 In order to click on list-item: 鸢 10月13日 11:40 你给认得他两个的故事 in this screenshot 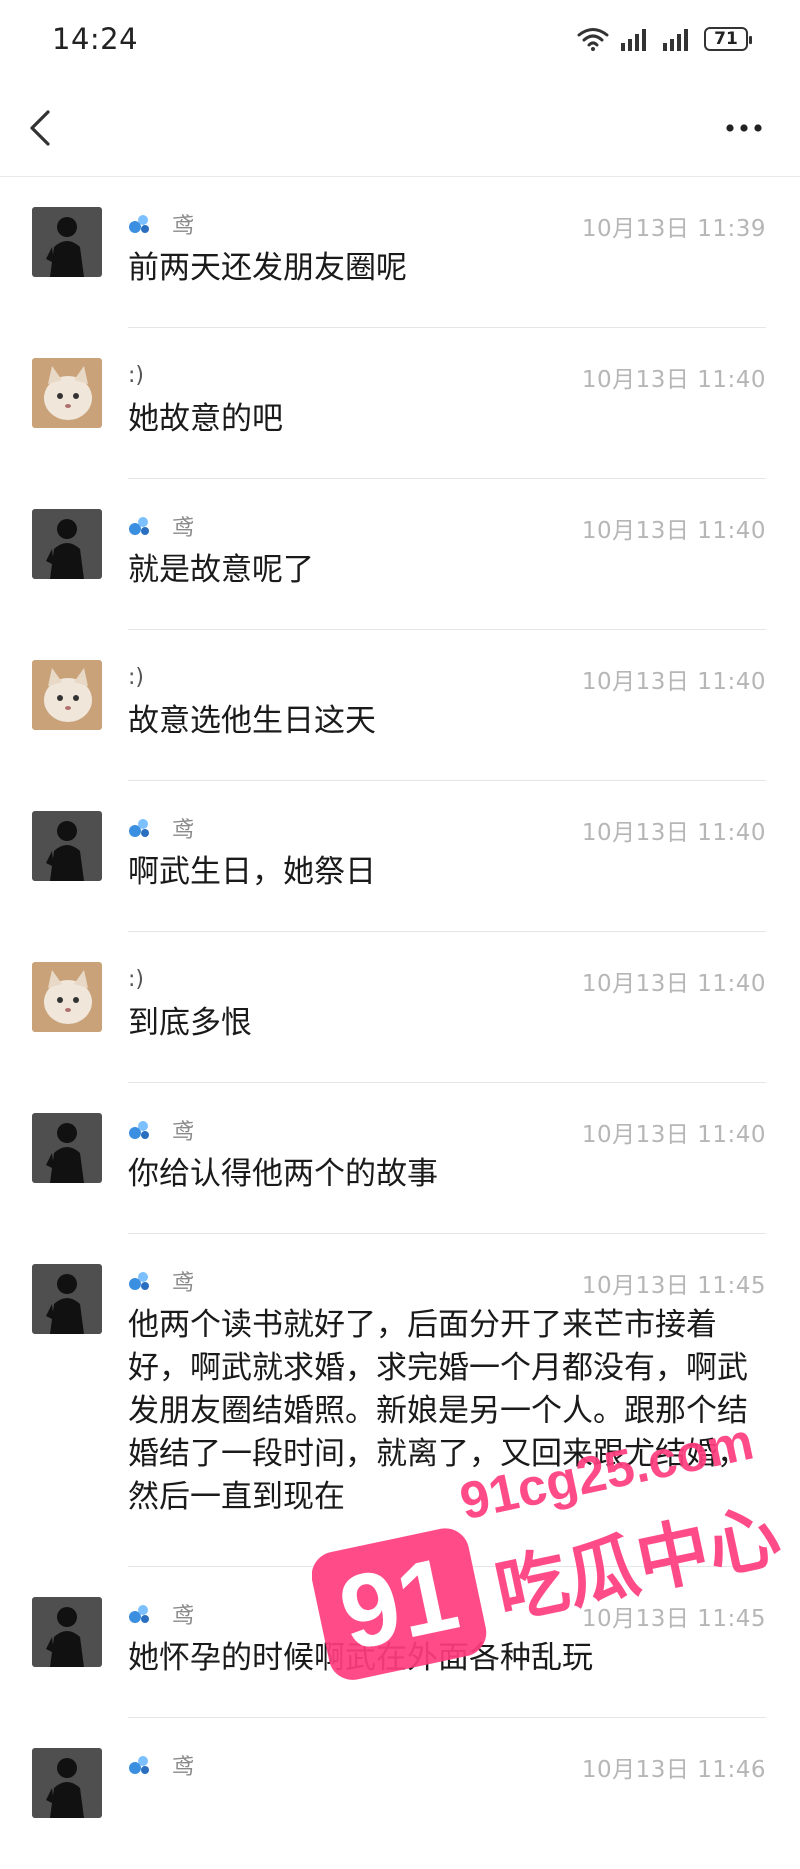, I will do `click(400, 1158)`.